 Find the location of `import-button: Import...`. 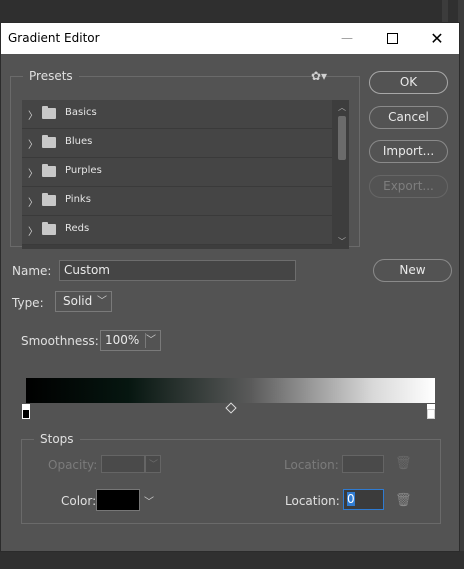

import-button: Import... is located at coordinates (408, 151).